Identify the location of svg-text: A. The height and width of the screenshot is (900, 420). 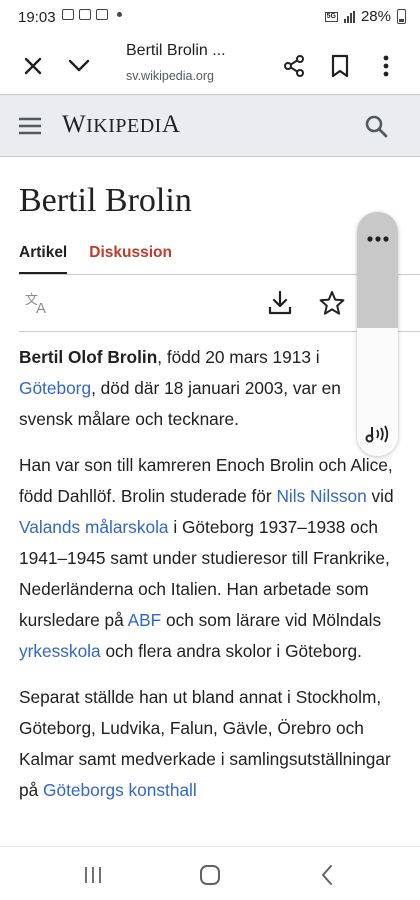
(41, 308).